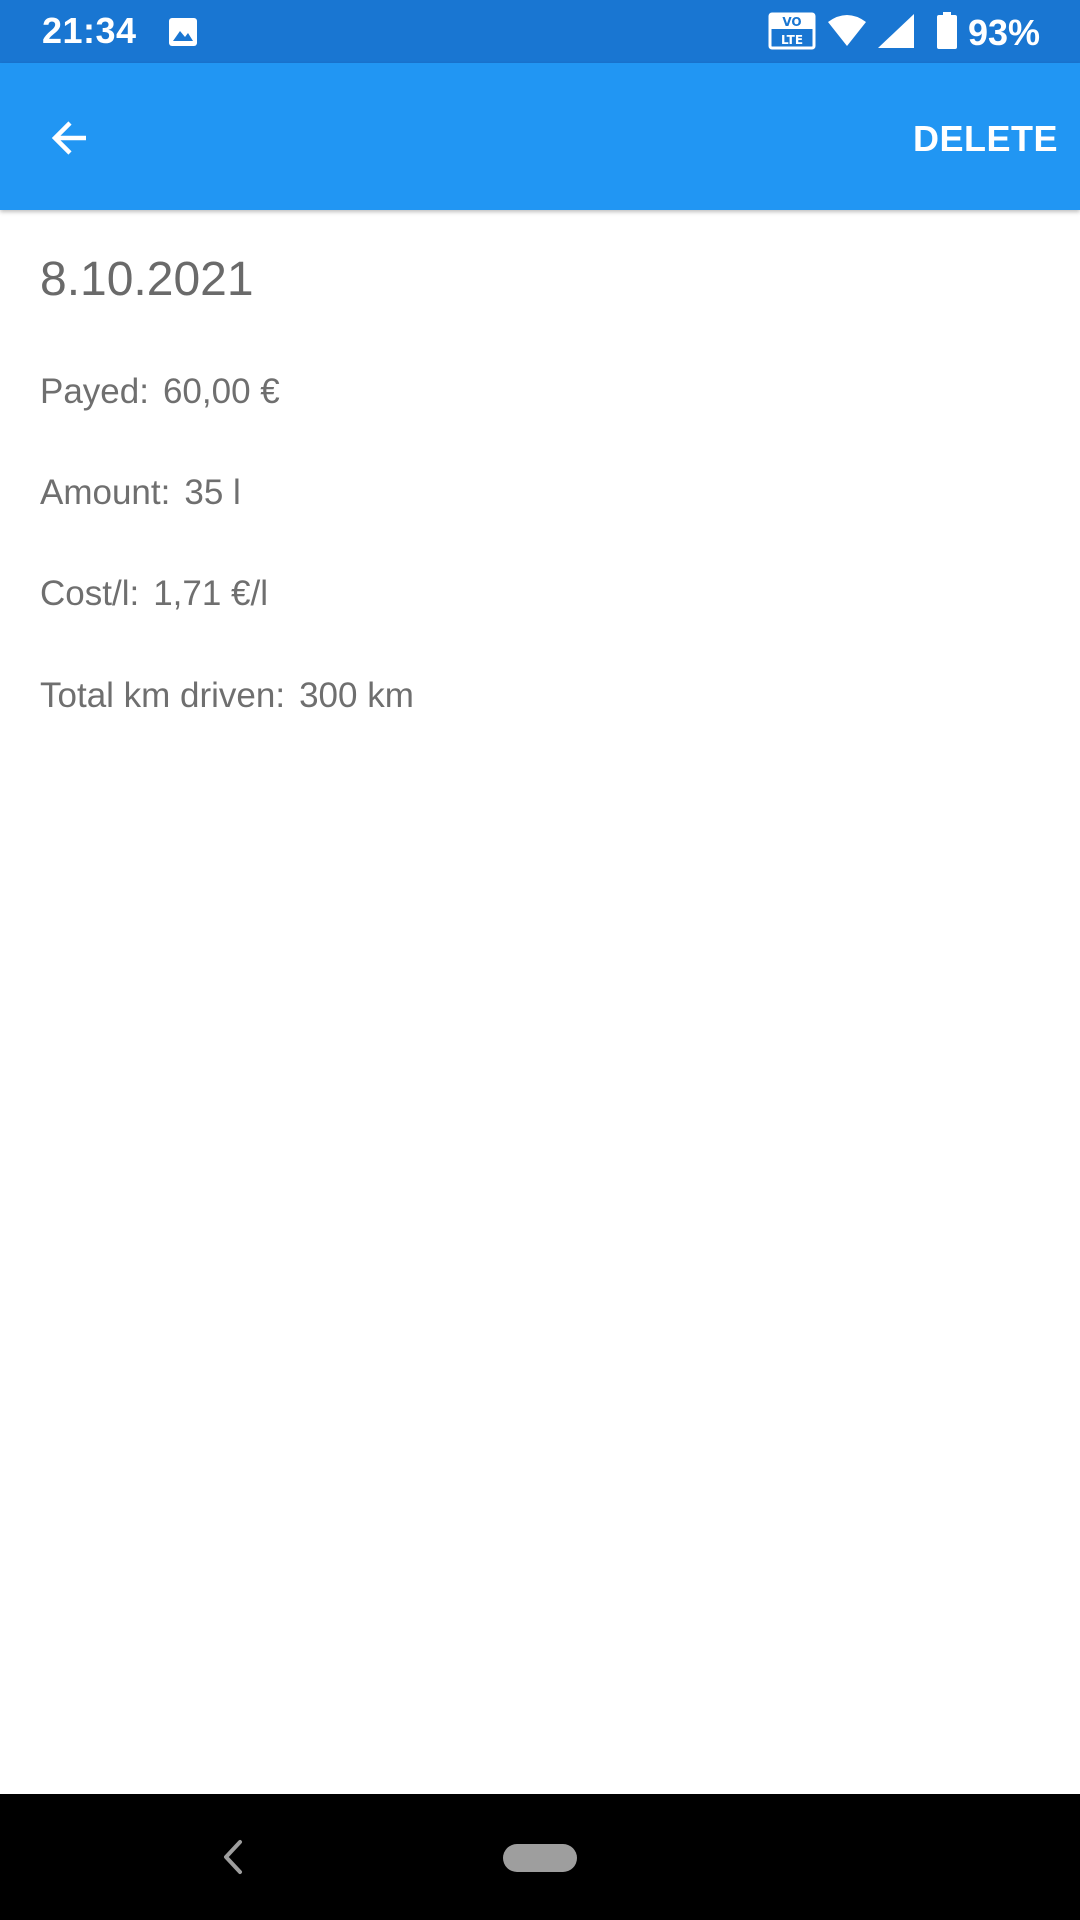  Describe the element at coordinates (791, 22) in the screenshot. I see `svg-text: VO` at that location.